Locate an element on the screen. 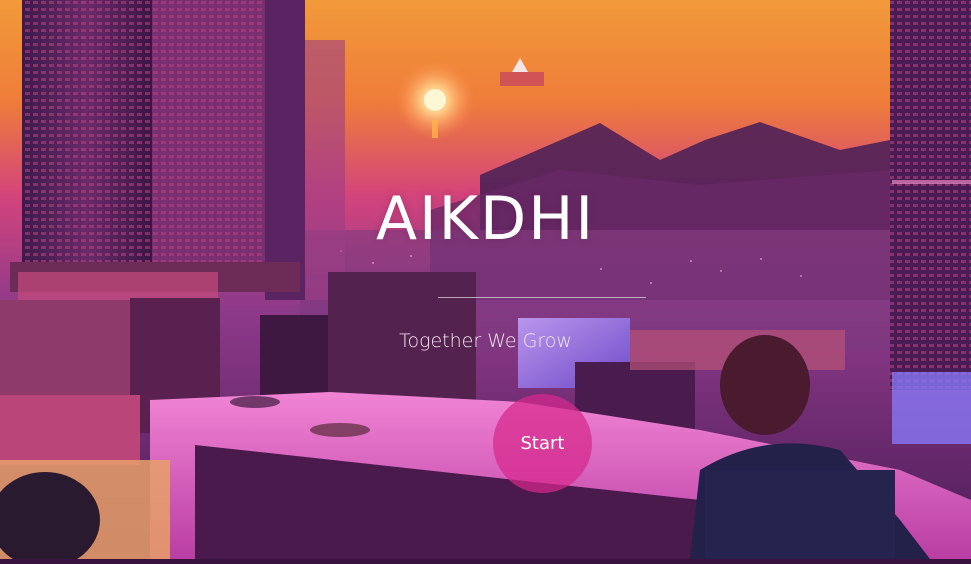 The image size is (971, 564). tagline: Together We Grow is located at coordinates (485, 341).